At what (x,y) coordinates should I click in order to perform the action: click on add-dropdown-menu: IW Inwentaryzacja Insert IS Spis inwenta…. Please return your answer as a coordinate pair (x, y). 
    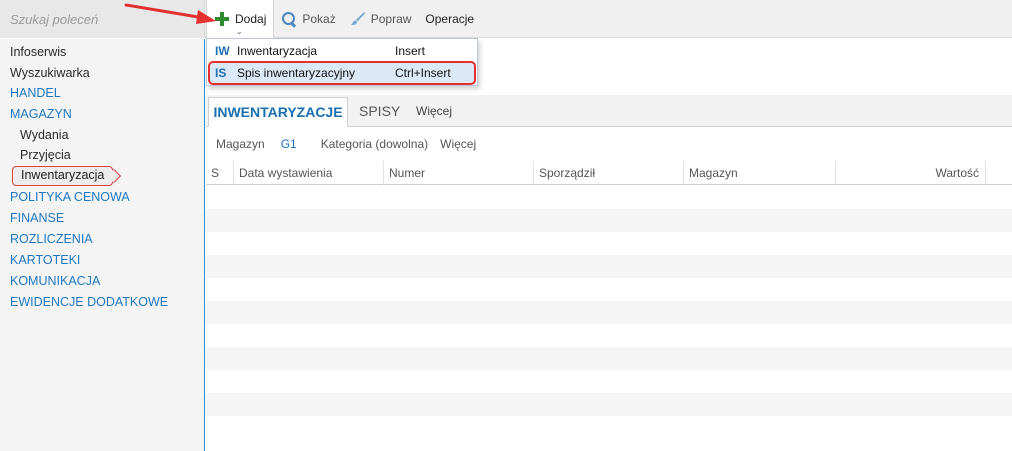
    Looking at the image, I should click on (342, 62).